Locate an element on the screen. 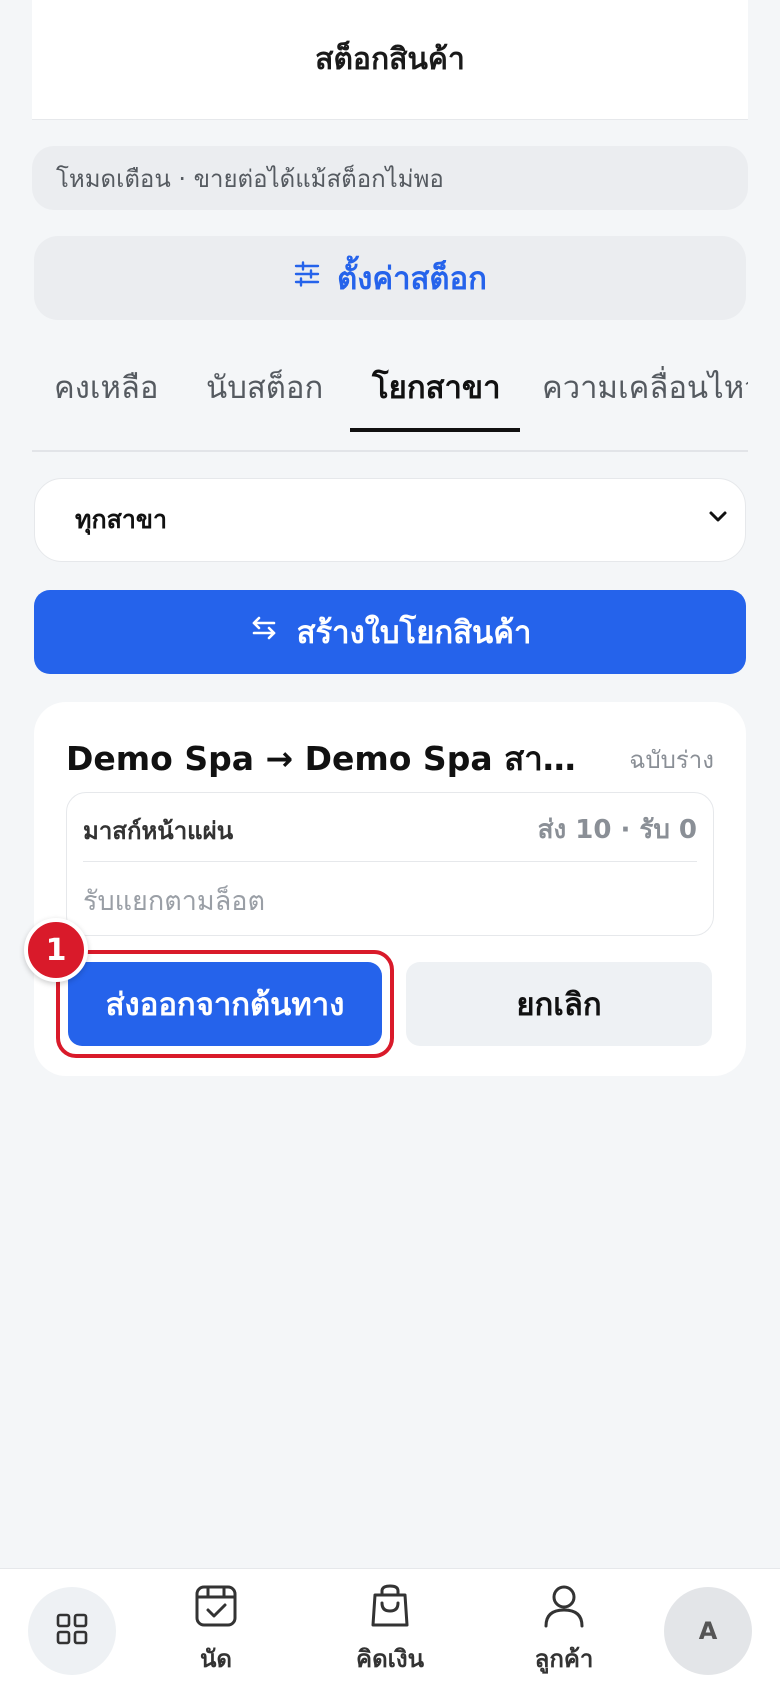  app-header: สต็อกสินค้า is located at coordinates (390, 60).